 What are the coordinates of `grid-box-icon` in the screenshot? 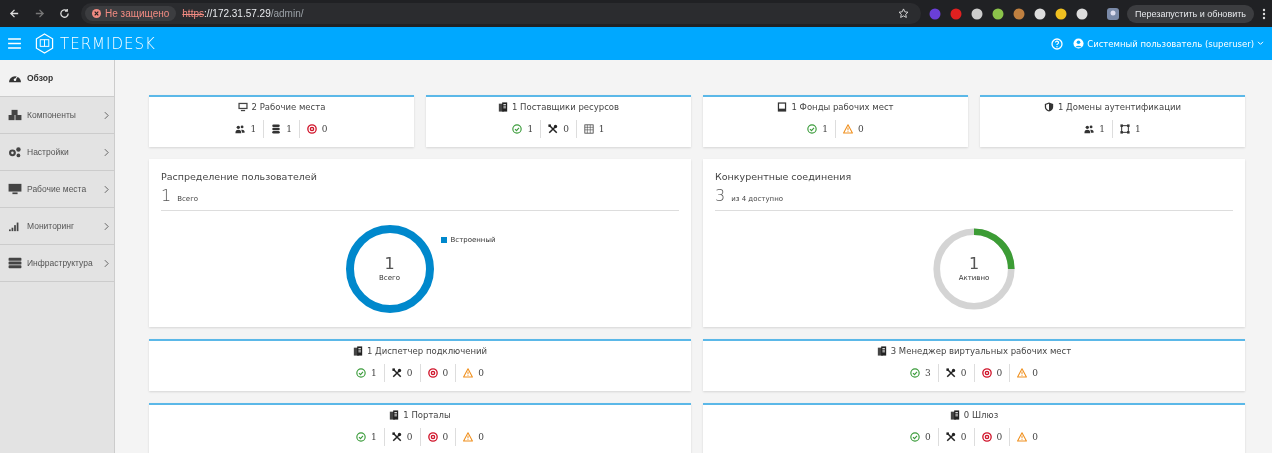 It's located at (588, 129).